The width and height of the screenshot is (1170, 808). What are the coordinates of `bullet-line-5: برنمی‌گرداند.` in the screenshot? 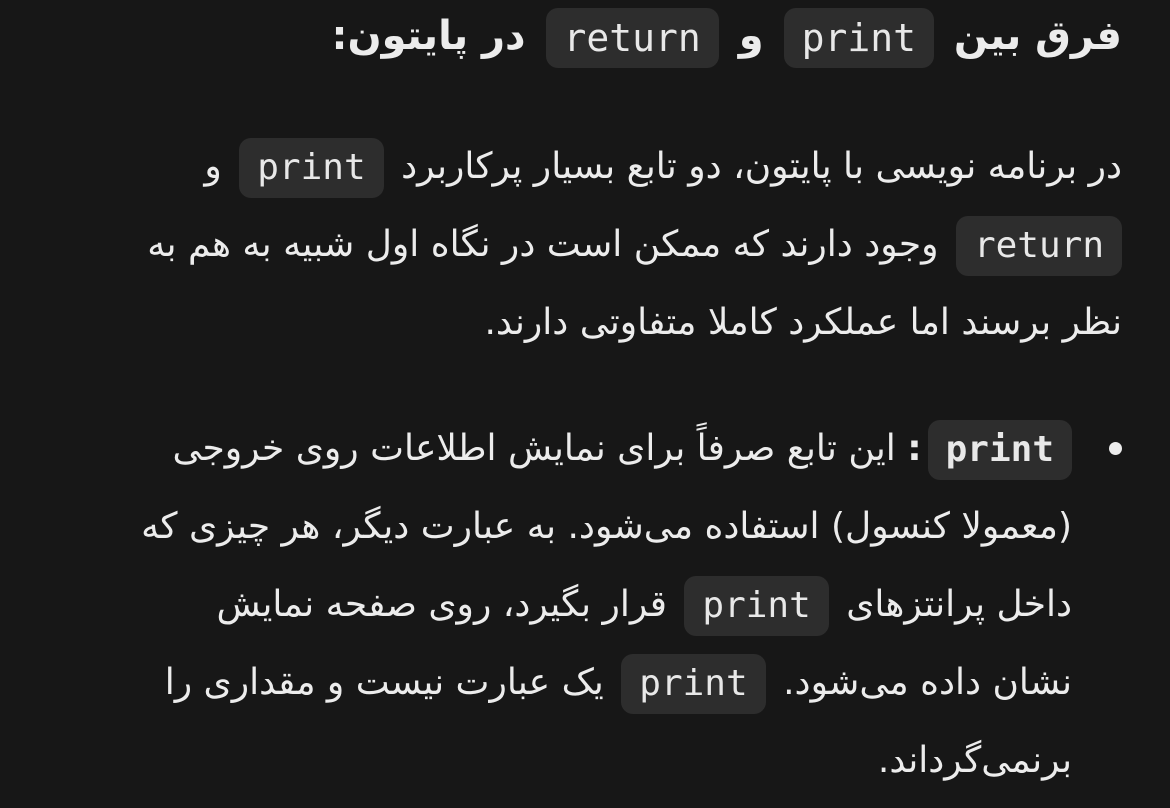 It's located at (974, 760).